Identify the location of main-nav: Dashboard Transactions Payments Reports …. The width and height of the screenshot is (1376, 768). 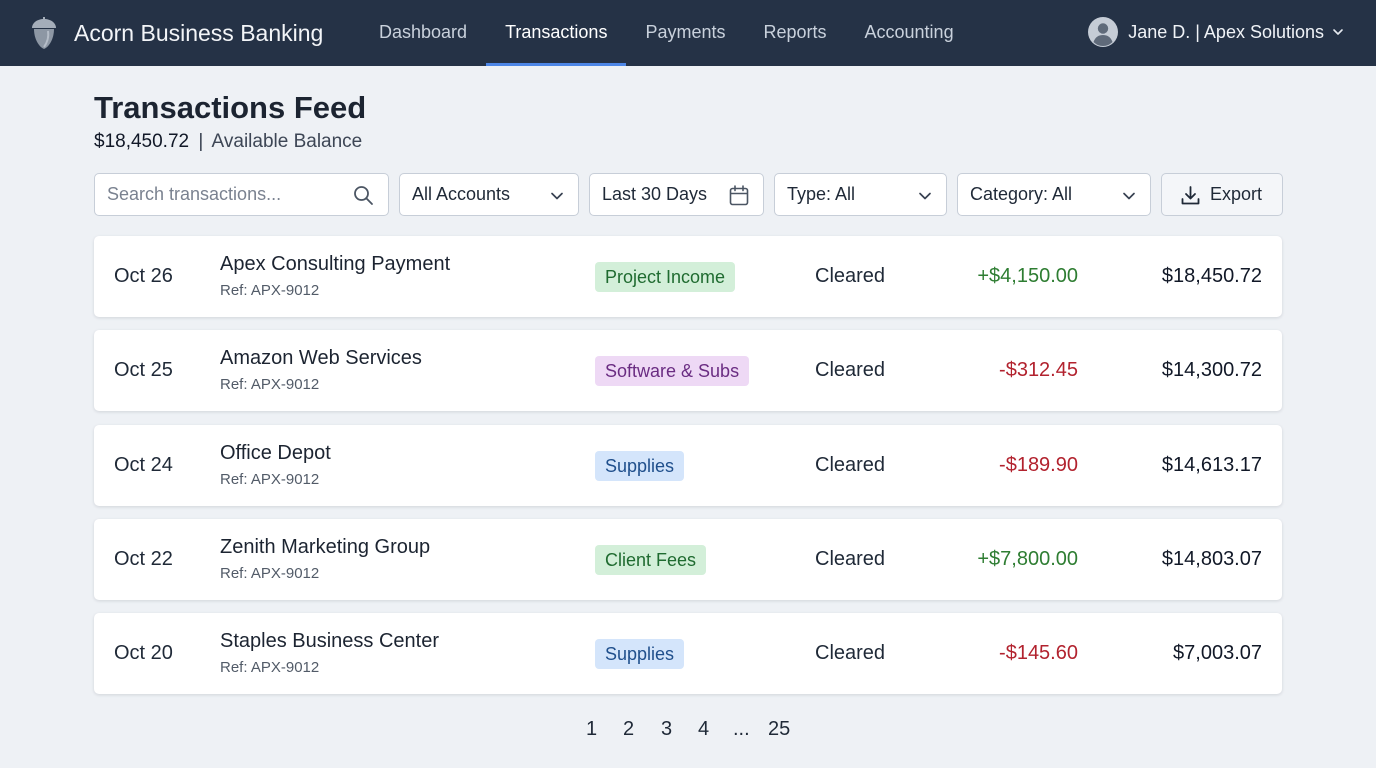
(666, 33).